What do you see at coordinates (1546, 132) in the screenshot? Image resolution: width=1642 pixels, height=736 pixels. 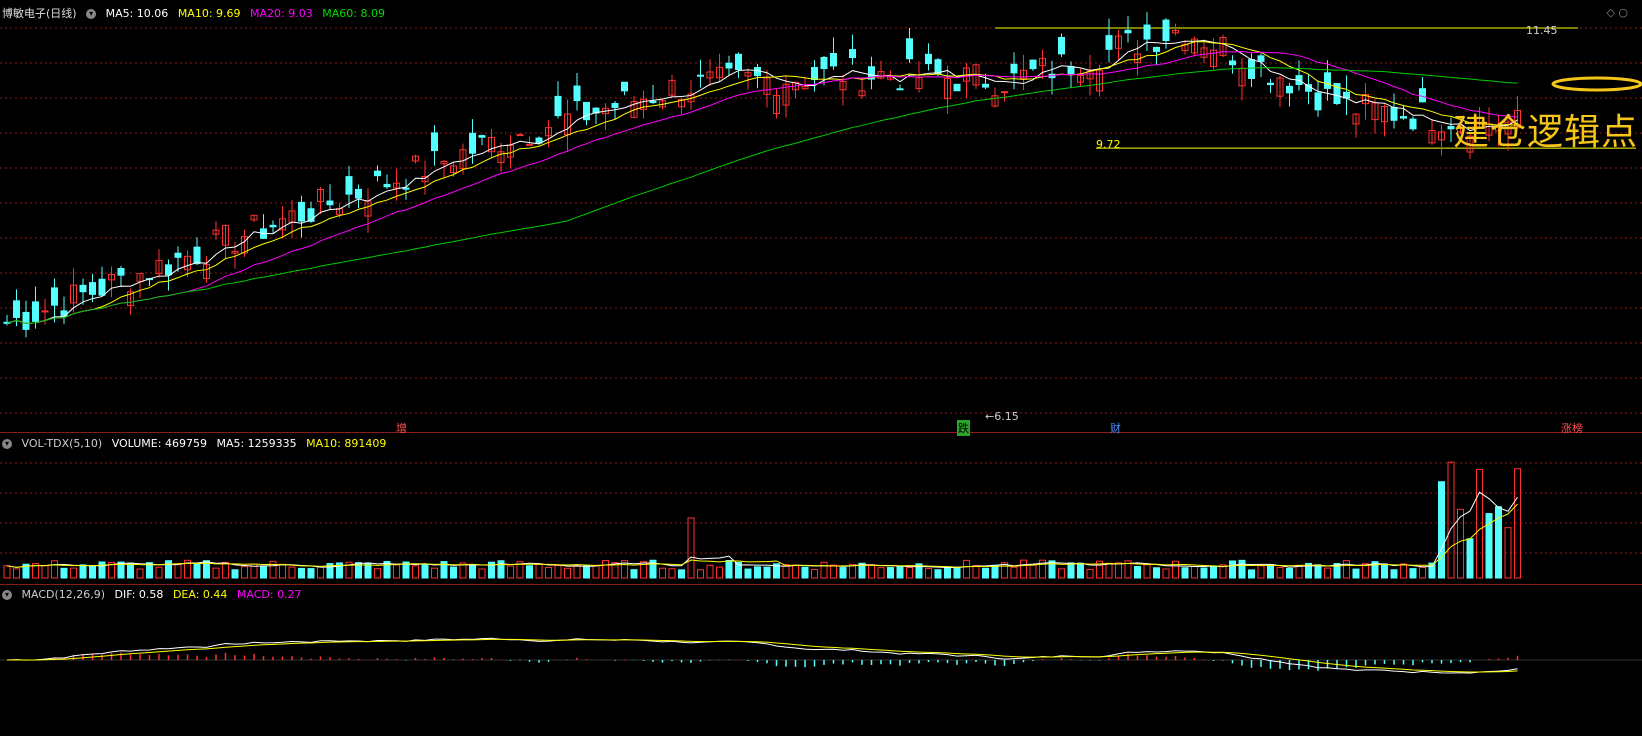 I see `annotation-text: 建仓逻辑点` at bounding box center [1546, 132].